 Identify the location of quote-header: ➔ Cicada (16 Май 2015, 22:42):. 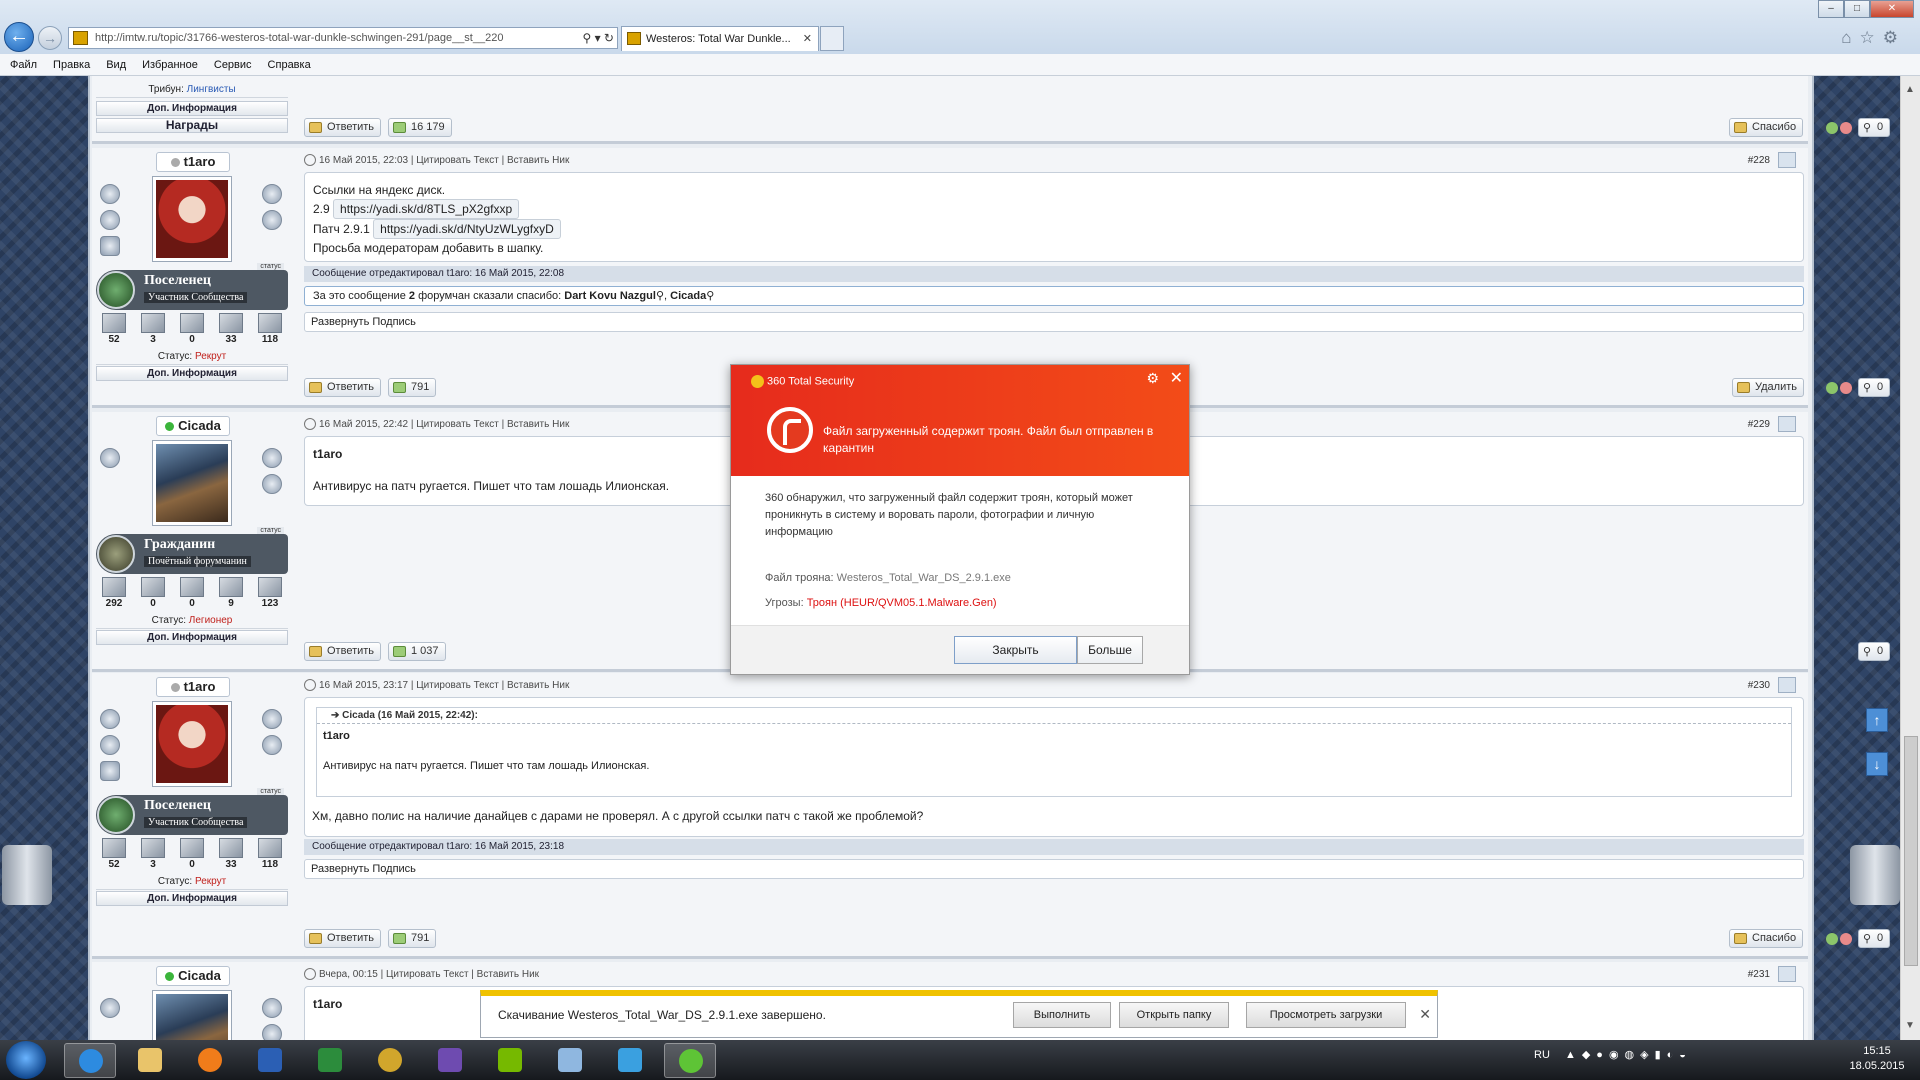
(1054, 716).